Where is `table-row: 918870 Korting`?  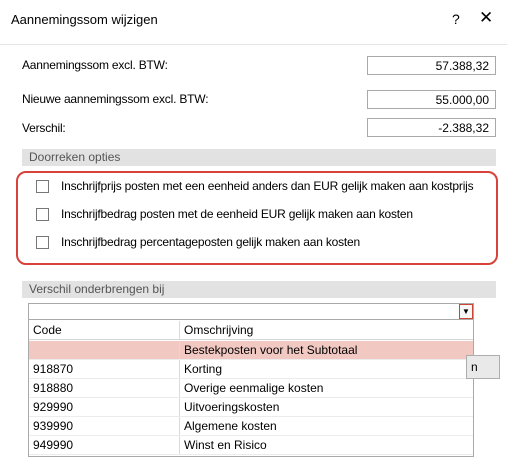 table-row: 918870 Korting is located at coordinates (251, 369).